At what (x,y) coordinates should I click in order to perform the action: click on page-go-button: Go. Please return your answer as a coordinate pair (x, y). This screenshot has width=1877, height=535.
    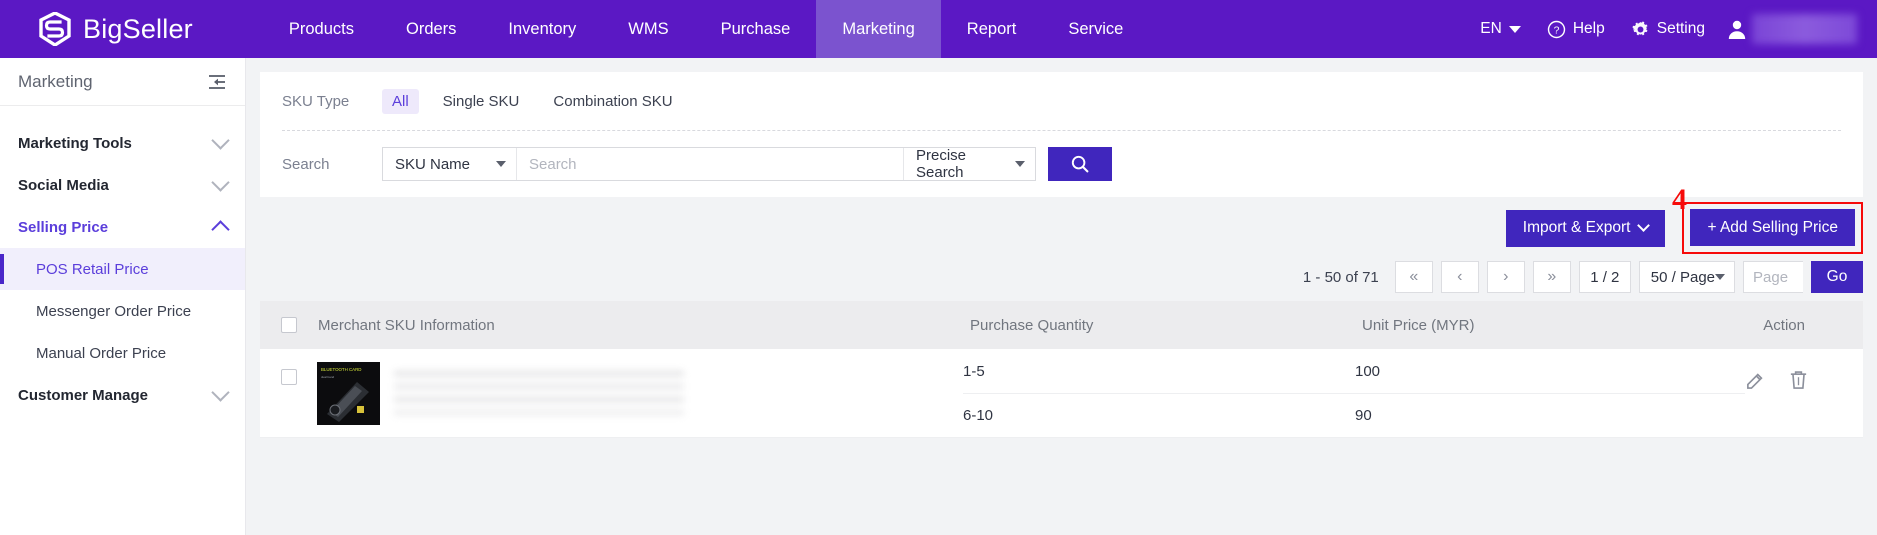
    Looking at the image, I should click on (1837, 277).